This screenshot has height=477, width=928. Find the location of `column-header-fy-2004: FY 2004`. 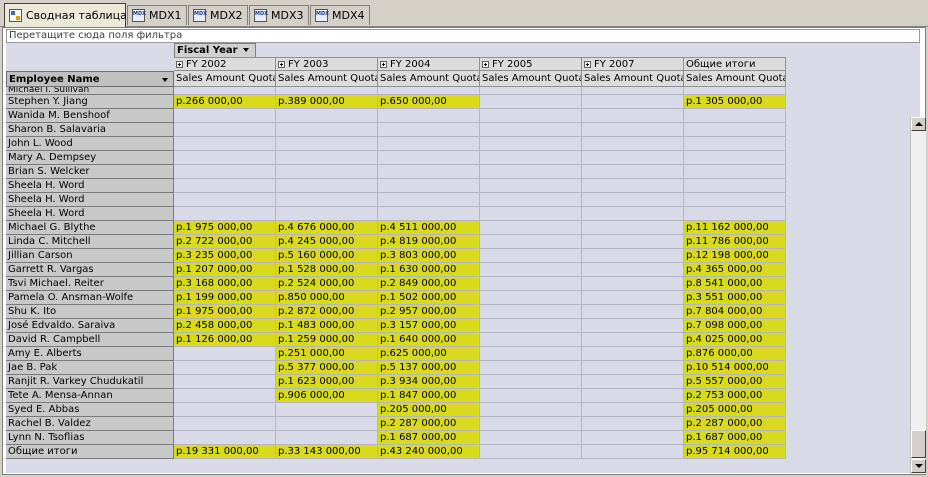

column-header-fy-2004: FY 2004 is located at coordinates (429, 64).